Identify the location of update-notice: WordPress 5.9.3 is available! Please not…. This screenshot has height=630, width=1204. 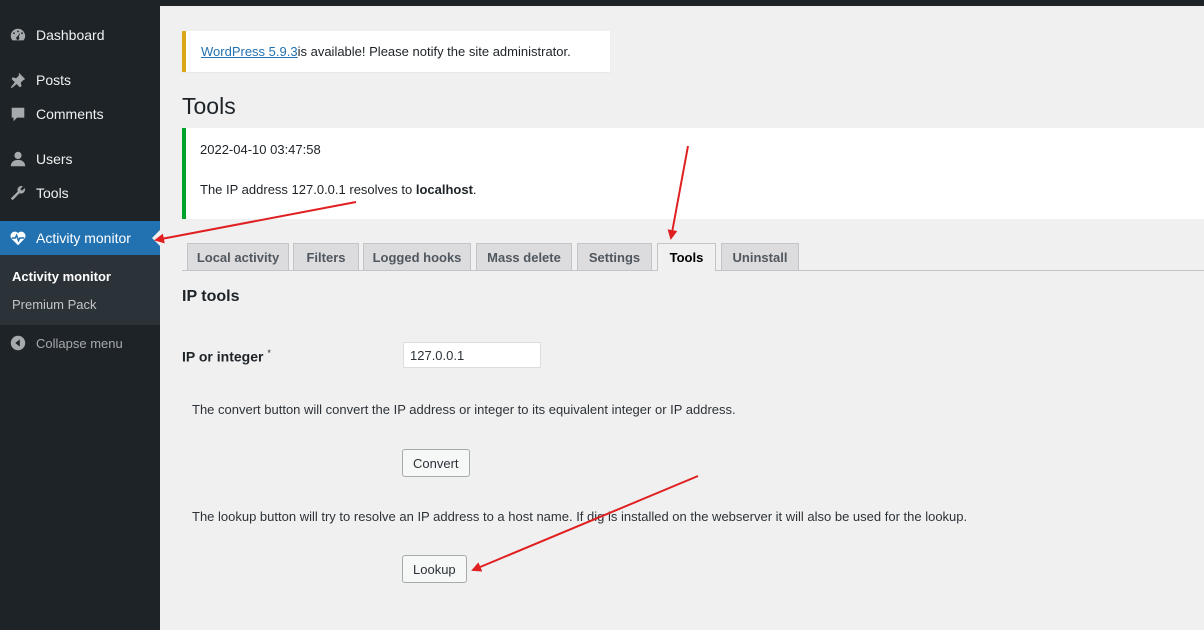
(396, 51).